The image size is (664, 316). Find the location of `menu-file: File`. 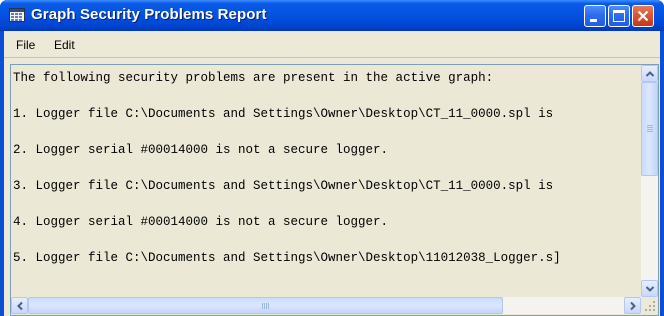

menu-file: File is located at coordinates (25, 45).